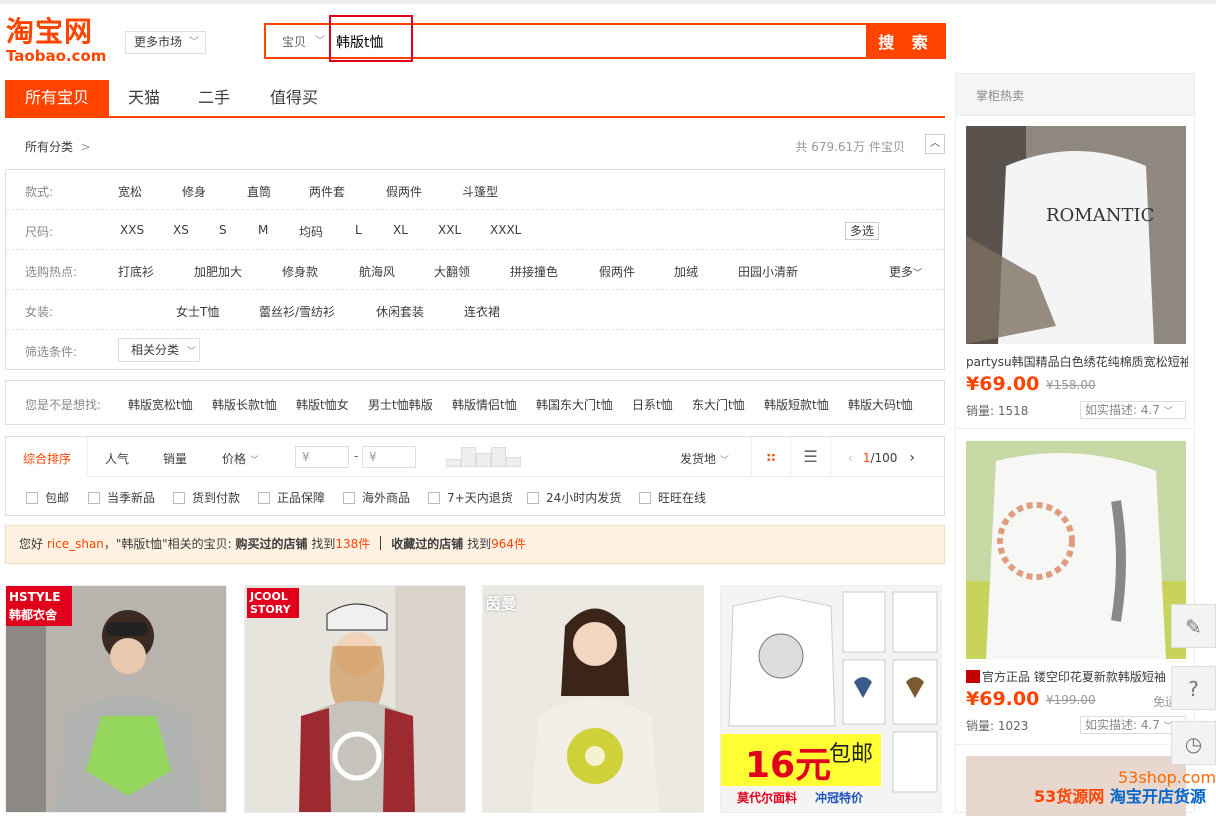  What do you see at coordinates (51, 352) in the screenshot?
I see `filter-label: 筛选条件:` at bounding box center [51, 352].